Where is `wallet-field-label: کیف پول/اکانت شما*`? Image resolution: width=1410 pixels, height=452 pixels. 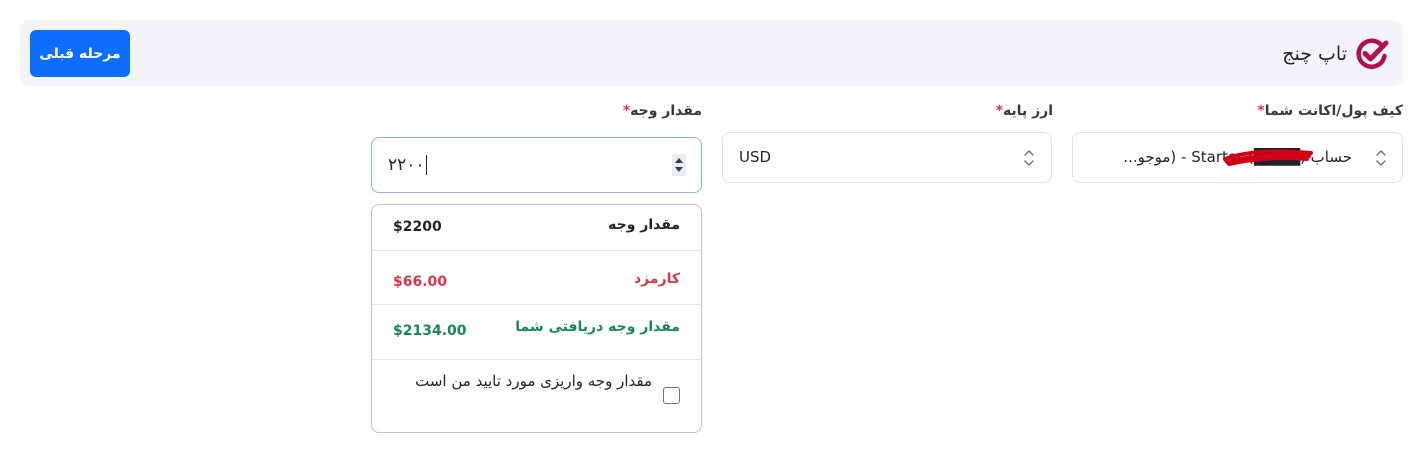 wallet-field-label: کیف پول/اکانت شما* is located at coordinates (1330, 111).